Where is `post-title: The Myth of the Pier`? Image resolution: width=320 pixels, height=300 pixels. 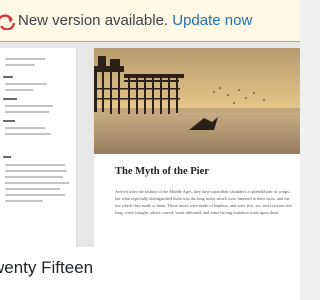
post-title: The Myth of the Pier is located at coordinates (162, 171).